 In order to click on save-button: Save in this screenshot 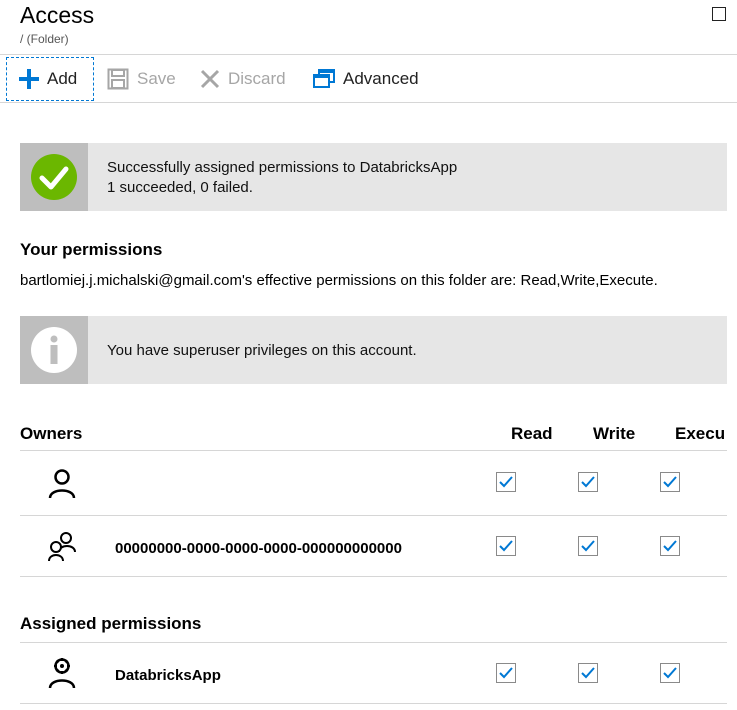, I will do `click(141, 79)`.